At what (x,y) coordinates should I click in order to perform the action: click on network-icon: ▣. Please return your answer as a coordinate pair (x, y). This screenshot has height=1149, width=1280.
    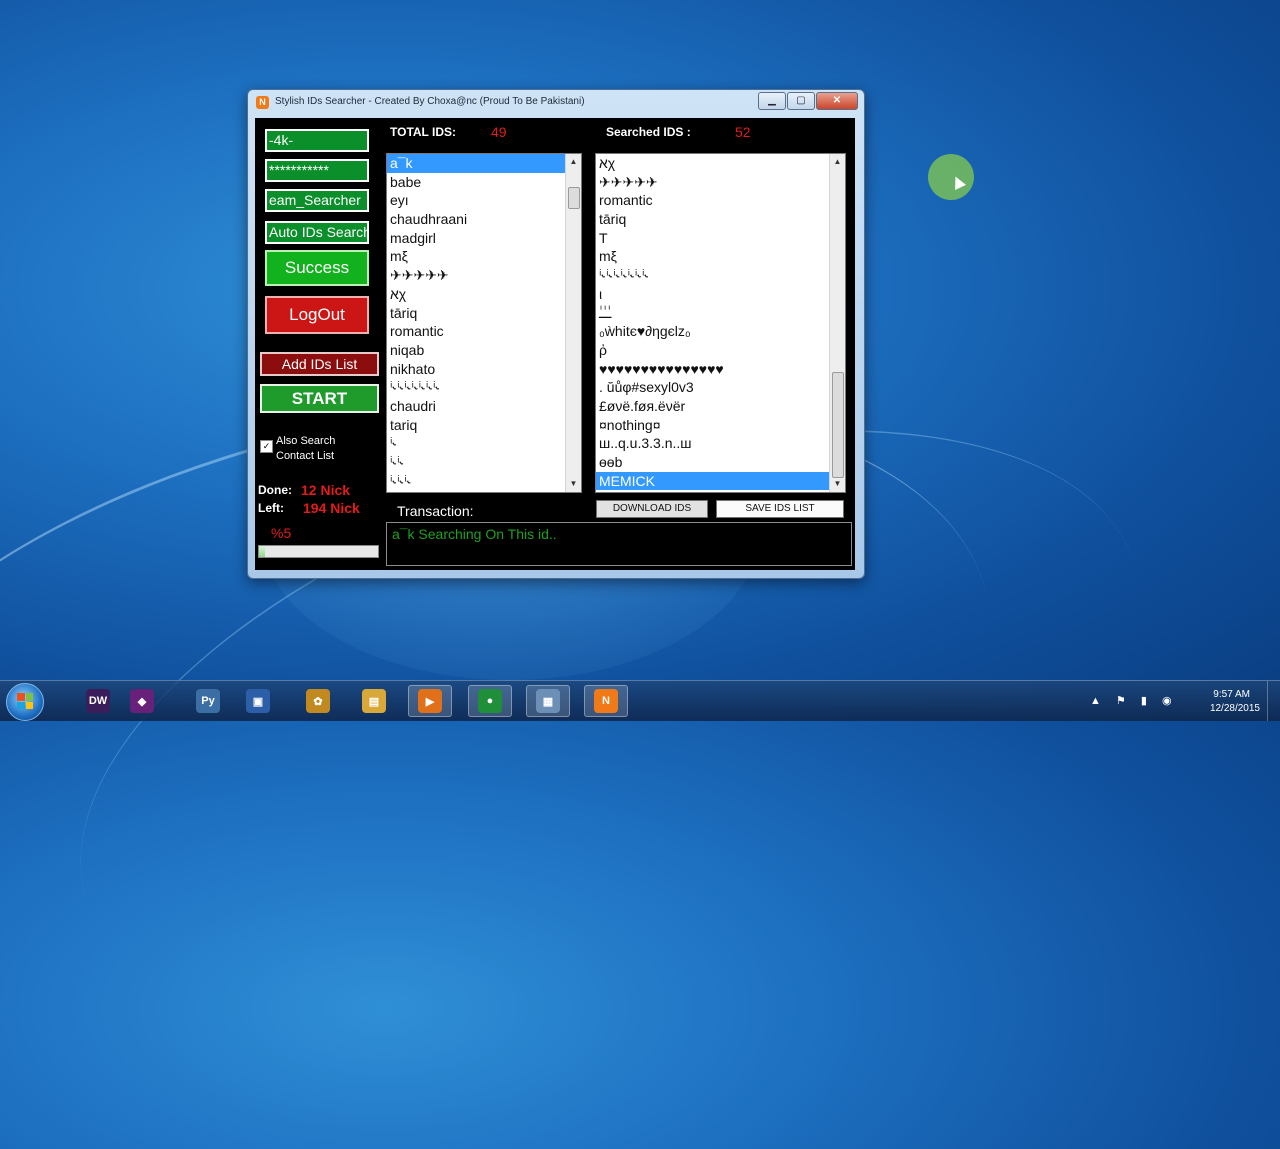
    Looking at the image, I should click on (258, 701).